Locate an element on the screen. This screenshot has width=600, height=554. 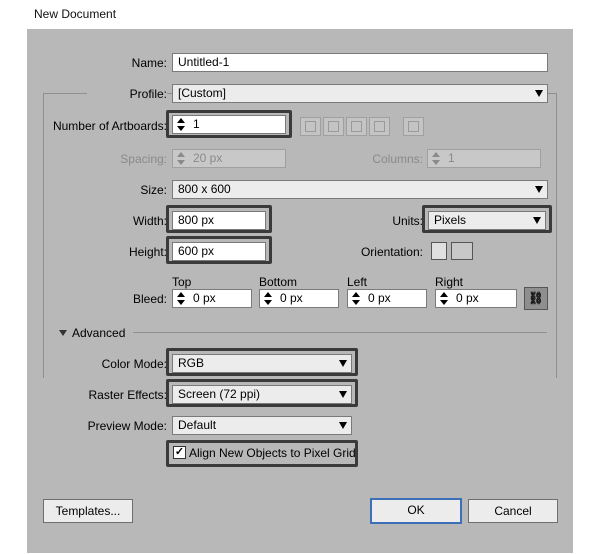
bleed-top-stepper: 0 px is located at coordinates (212, 298).